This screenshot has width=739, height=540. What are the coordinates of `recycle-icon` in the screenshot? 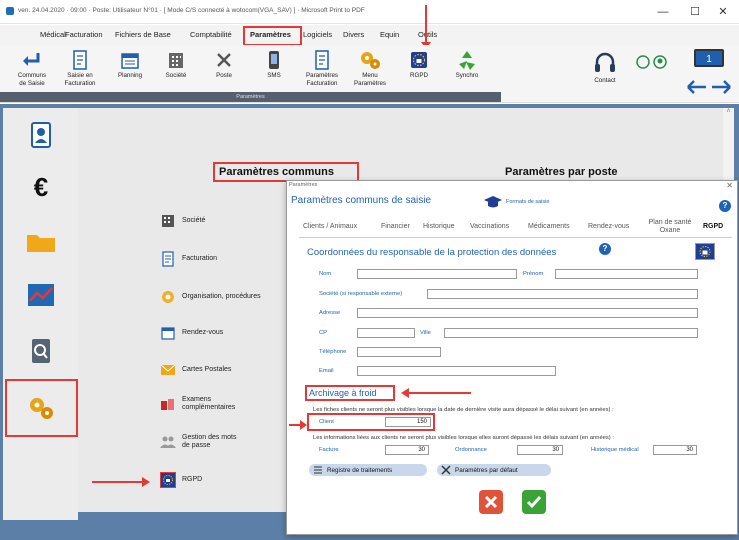 It's located at (467, 60).